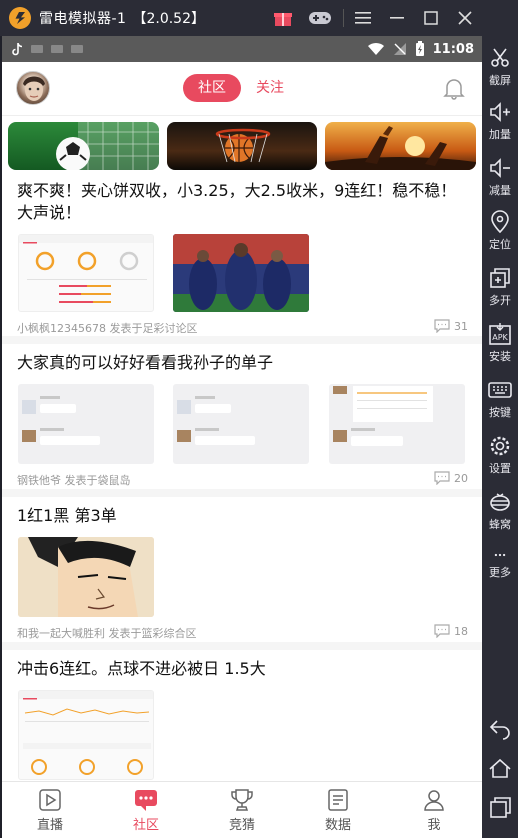 This screenshot has width=518, height=838. I want to click on gear-icon, so click(500, 446).